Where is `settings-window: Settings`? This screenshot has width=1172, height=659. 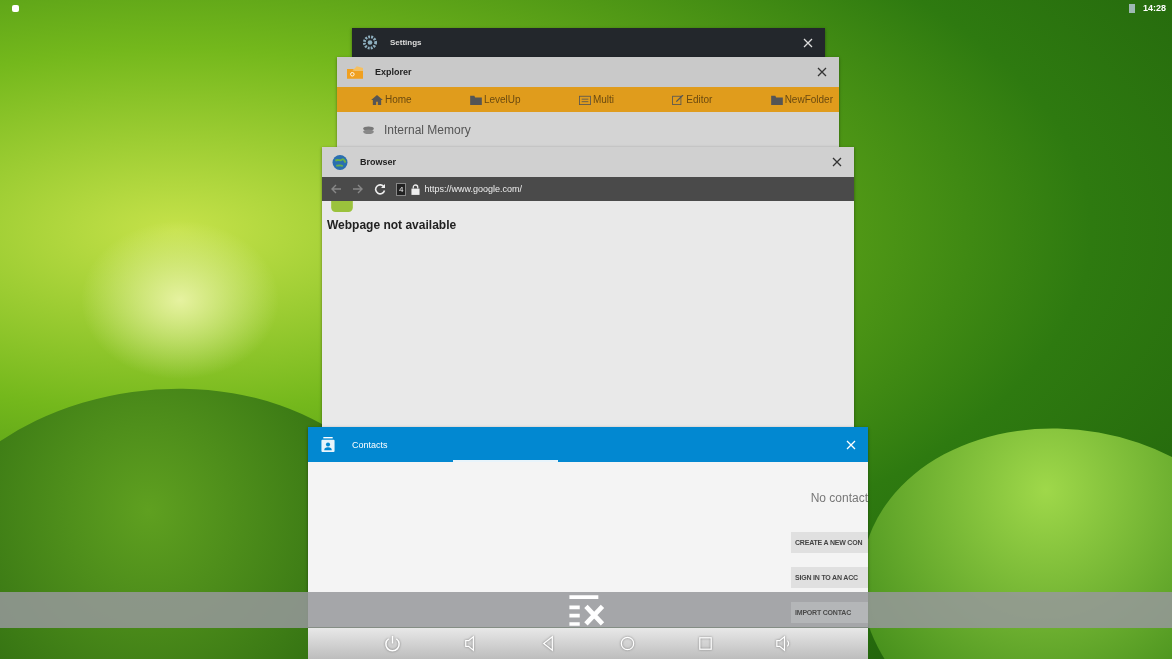
settings-window: Settings is located at coordinates (588, 42).